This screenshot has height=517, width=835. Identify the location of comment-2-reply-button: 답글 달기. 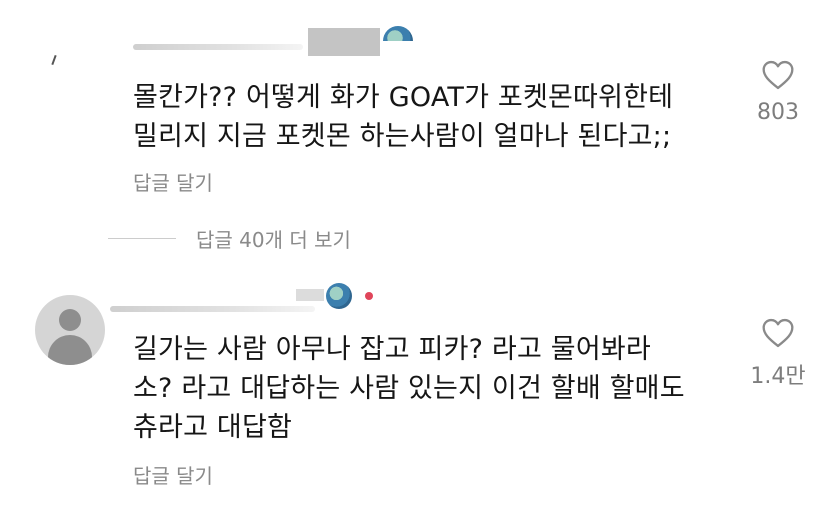
(173, 474).